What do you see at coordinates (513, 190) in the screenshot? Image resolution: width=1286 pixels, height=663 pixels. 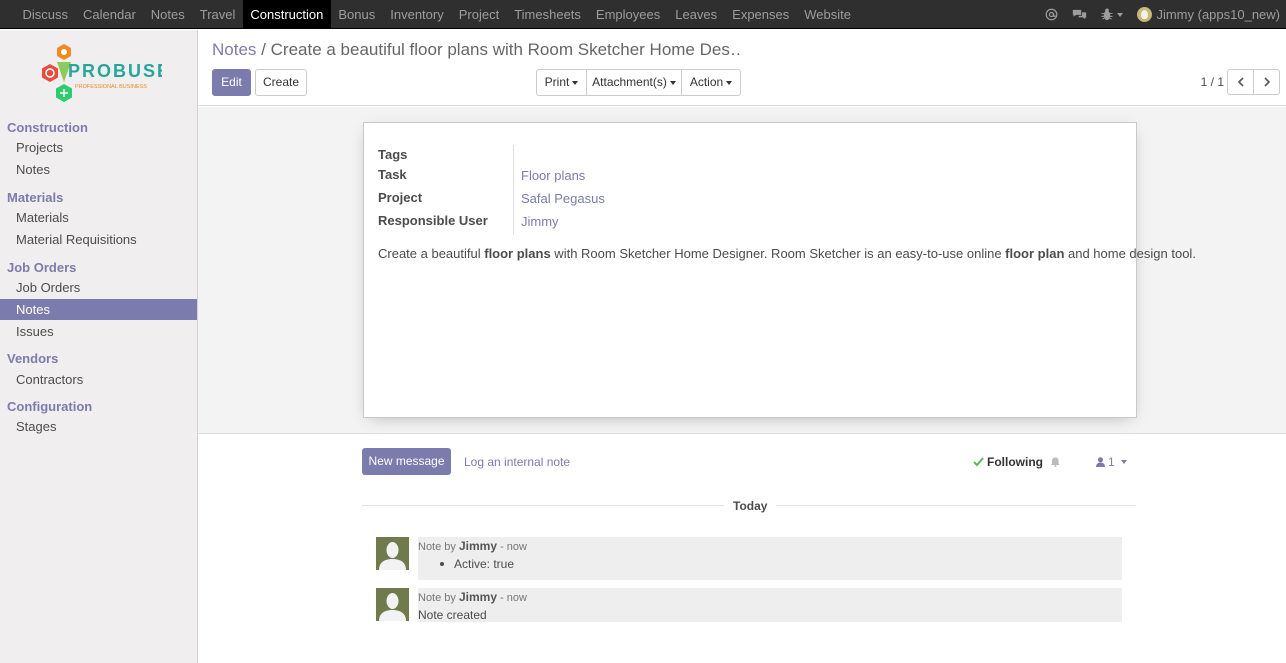 I see `field-separator` at bounding box center [513, 190].